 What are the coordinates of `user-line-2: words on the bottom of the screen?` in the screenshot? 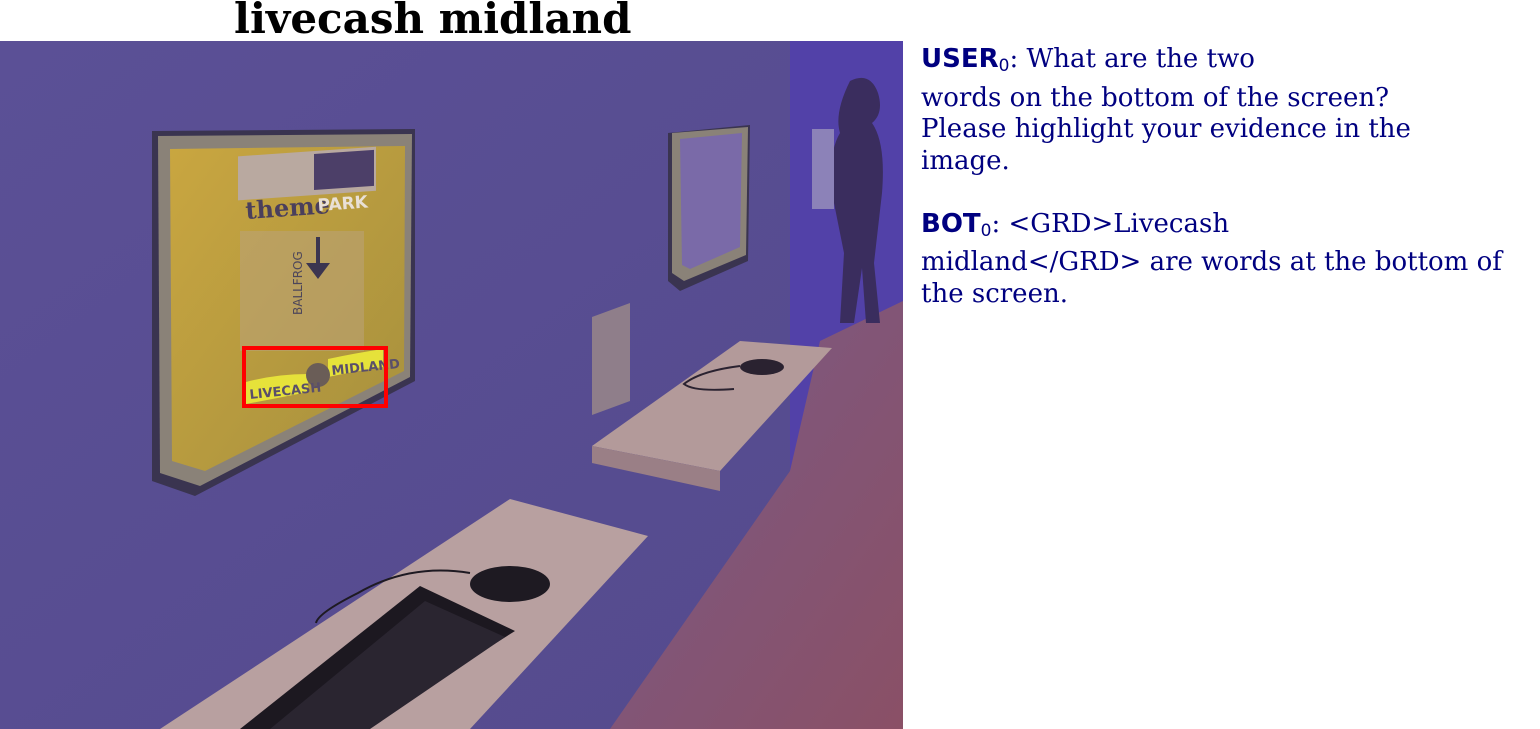 It's located at (1155, 97).